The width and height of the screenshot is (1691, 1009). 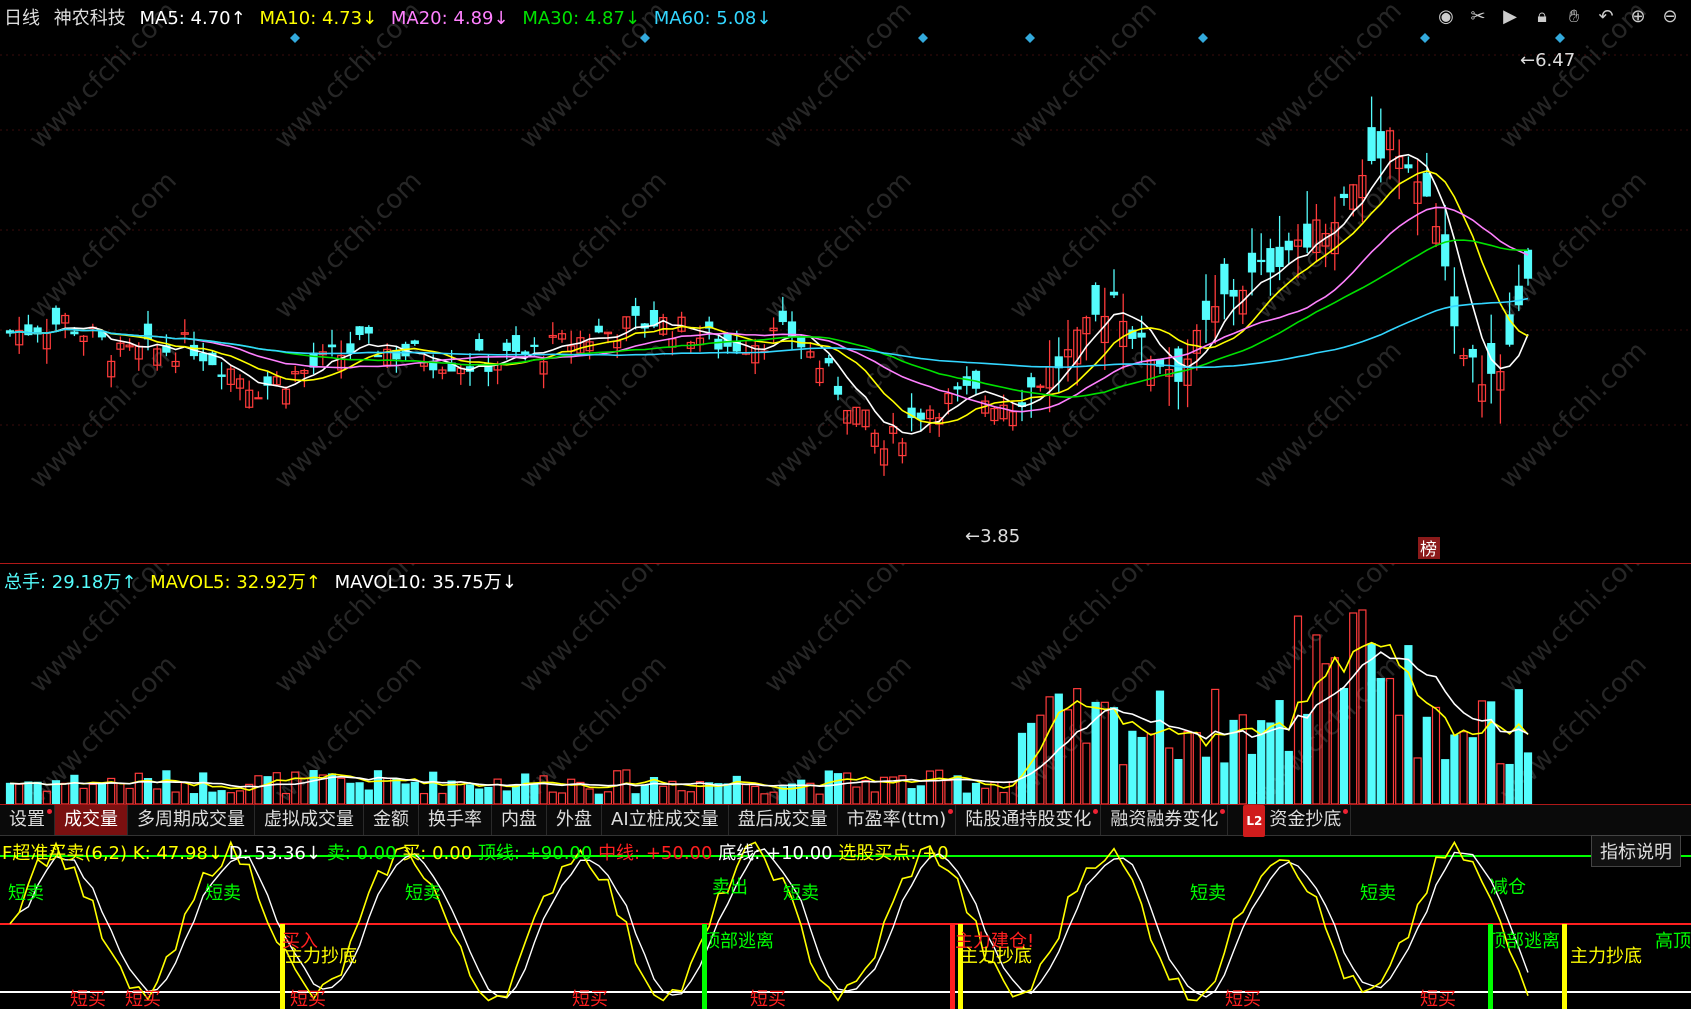 What do you see at coordinates (391, 820) in the screenshot?
I see `tab-4: 金额` at bounding box center [391, 820].